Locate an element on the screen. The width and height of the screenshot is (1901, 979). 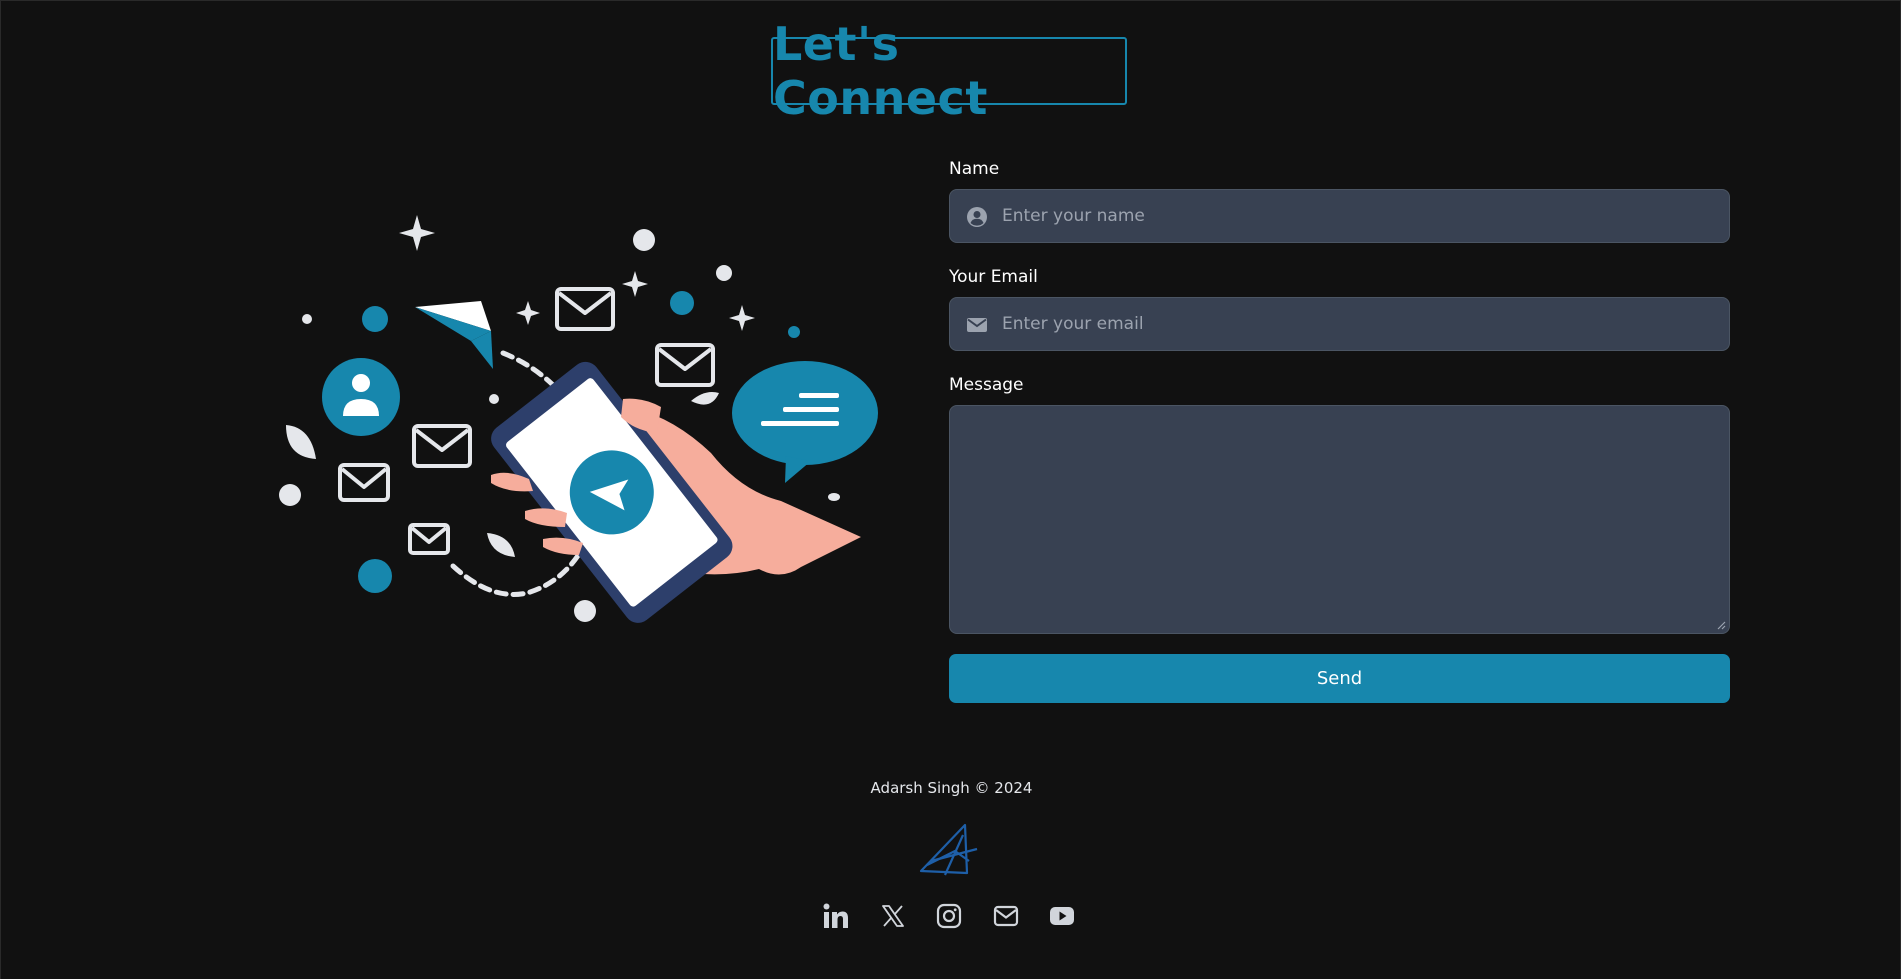
resize-handle-icon is located at coordinates (1721, 625).